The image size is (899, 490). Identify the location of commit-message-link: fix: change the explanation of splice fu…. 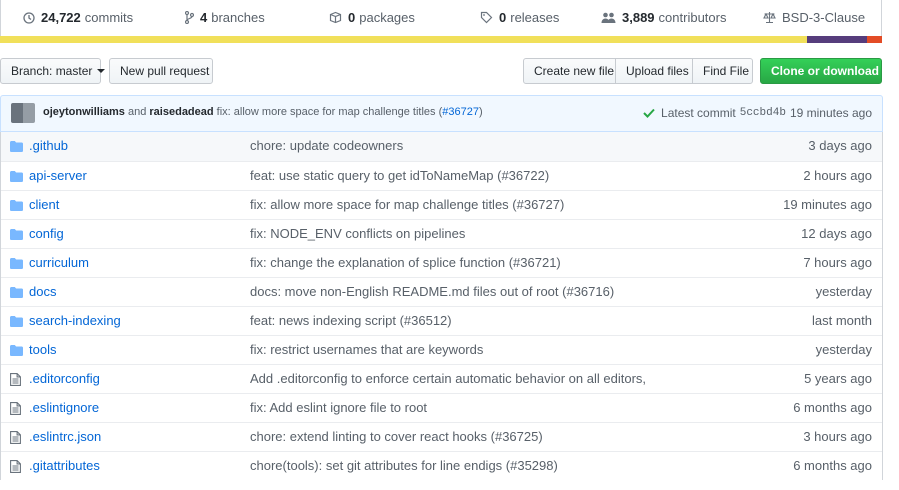
(405, 262).